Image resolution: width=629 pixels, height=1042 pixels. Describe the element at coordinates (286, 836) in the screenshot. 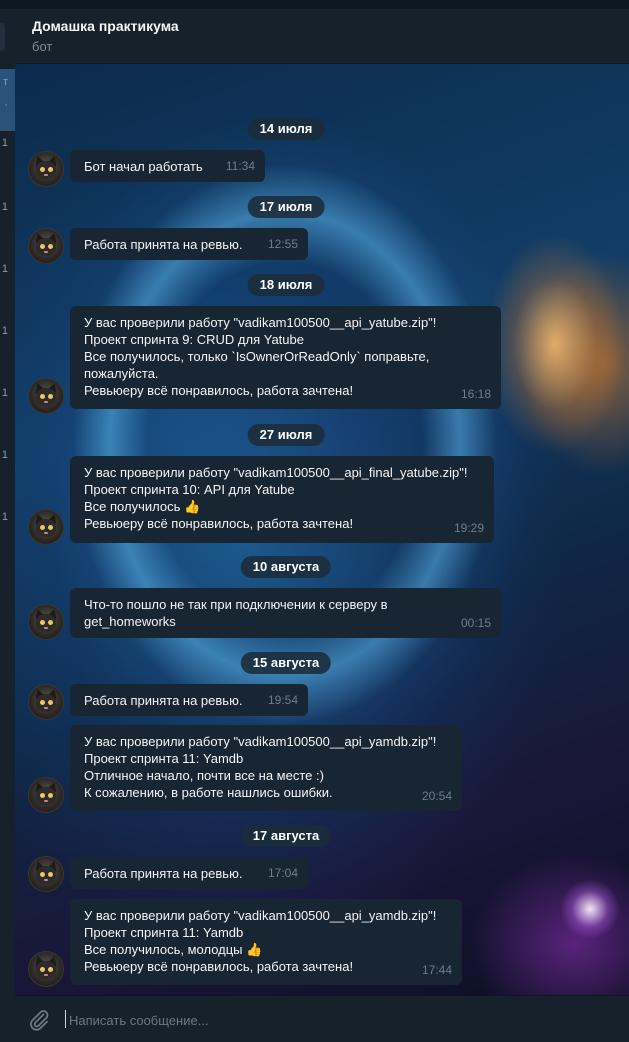

I see `date-separator: 17 августа` at that location.